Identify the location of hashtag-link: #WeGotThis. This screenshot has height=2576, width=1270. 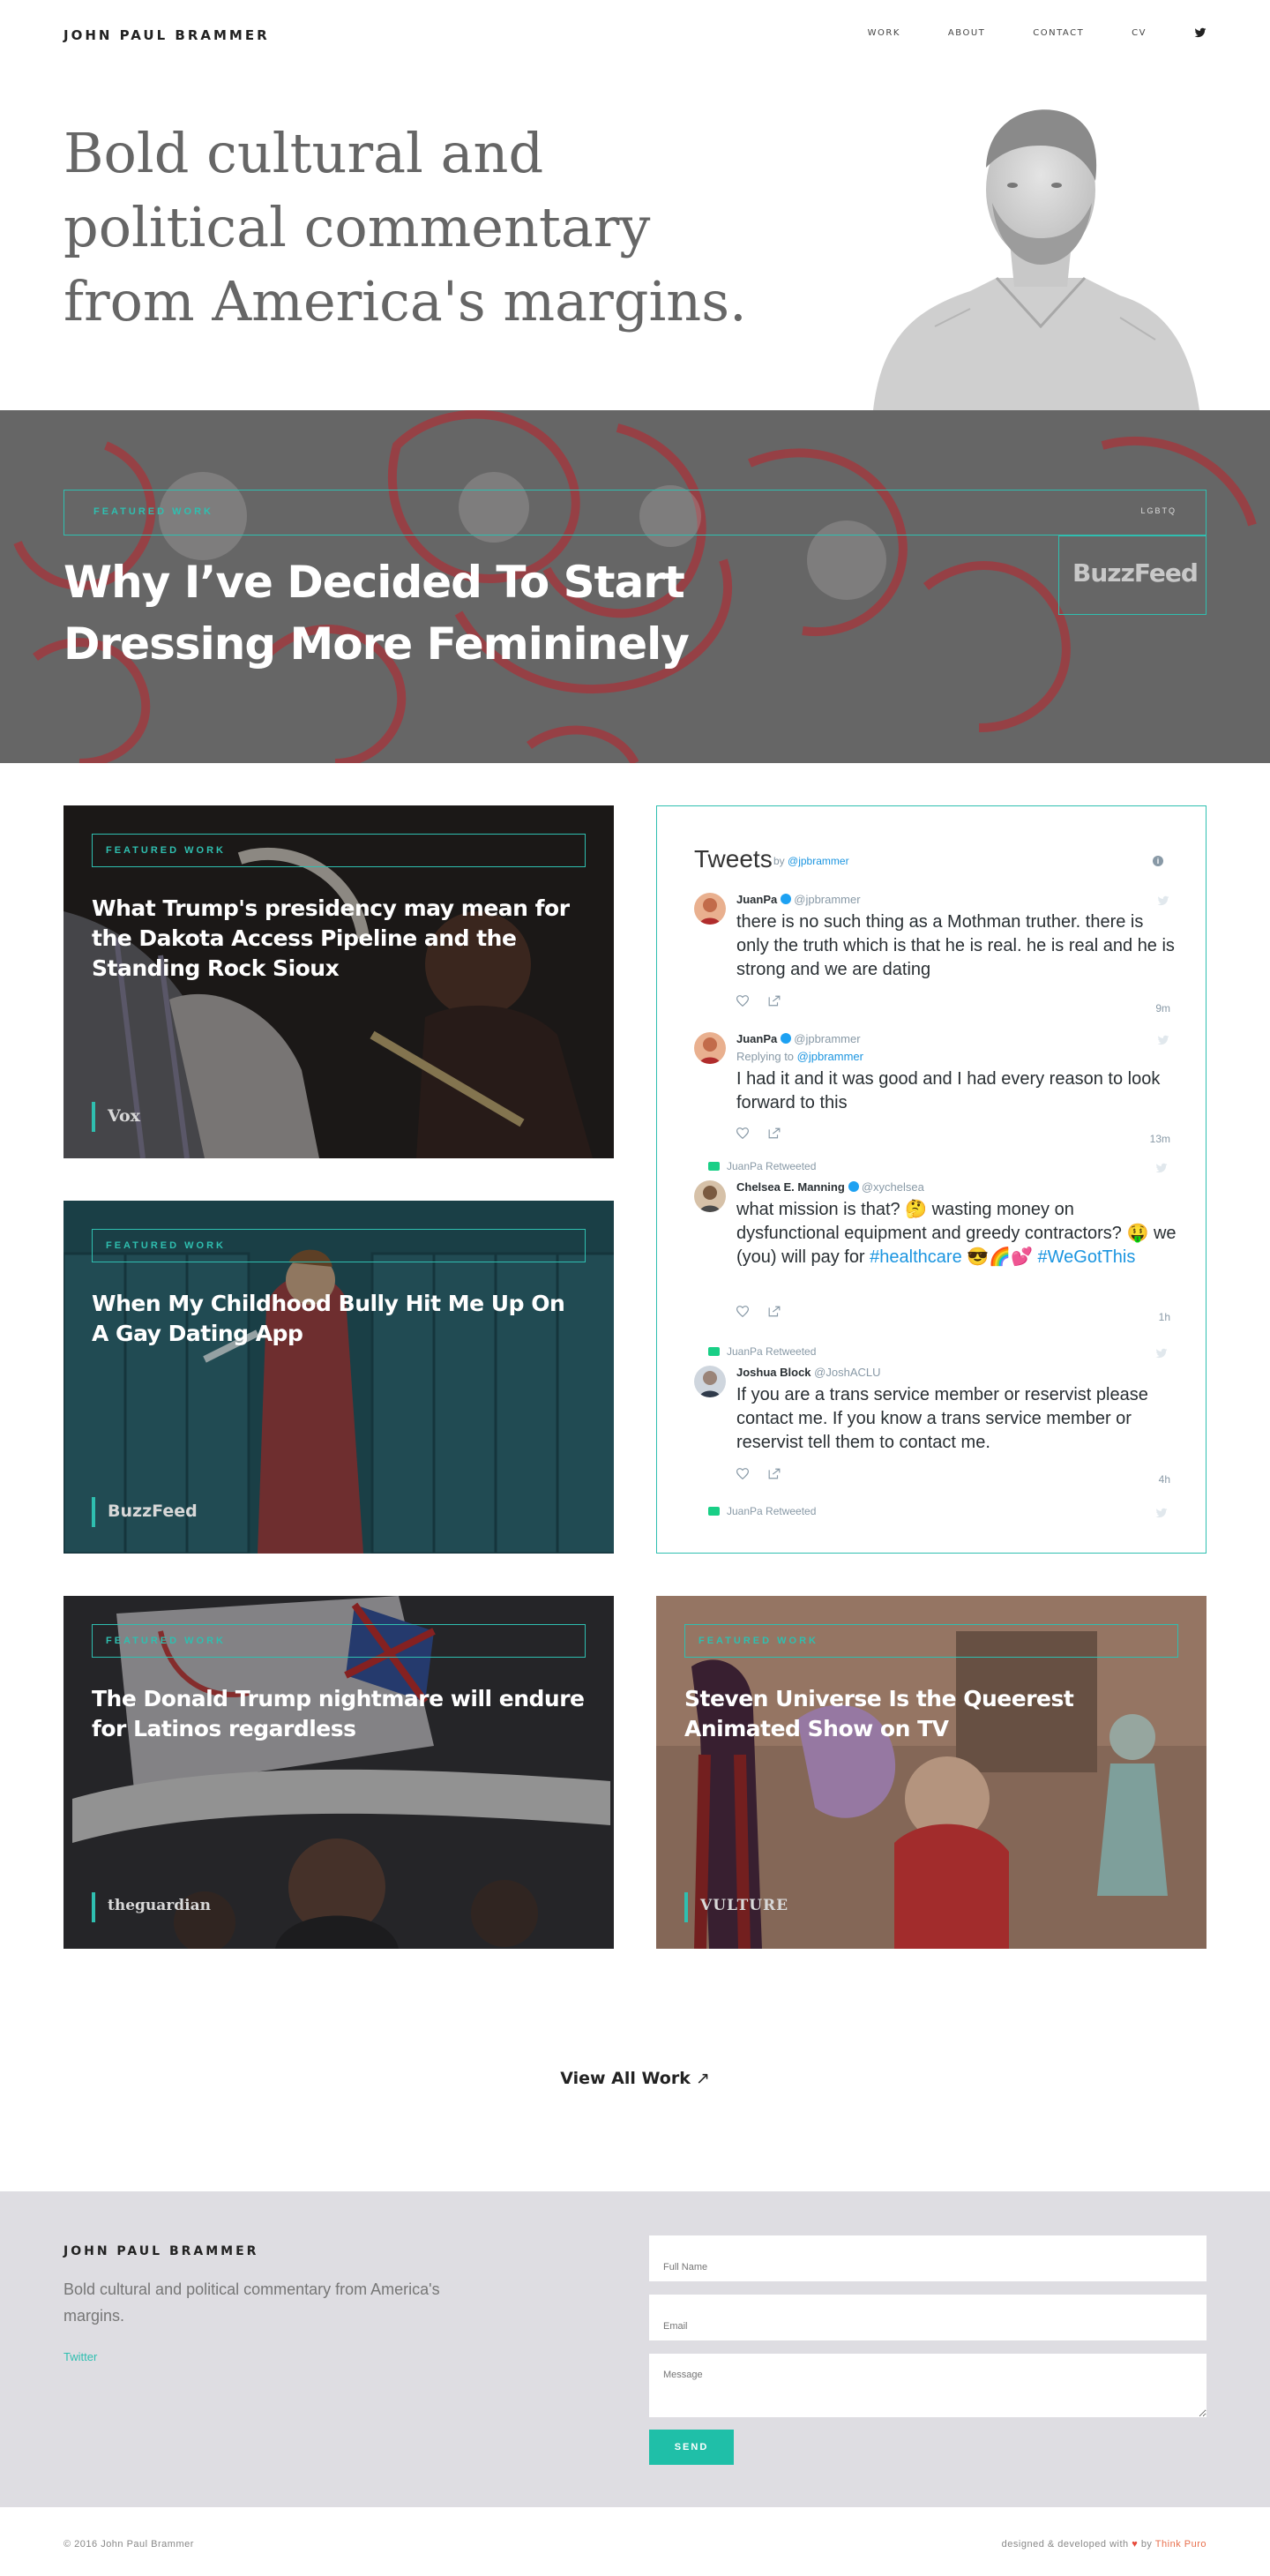
(1087, 1257).